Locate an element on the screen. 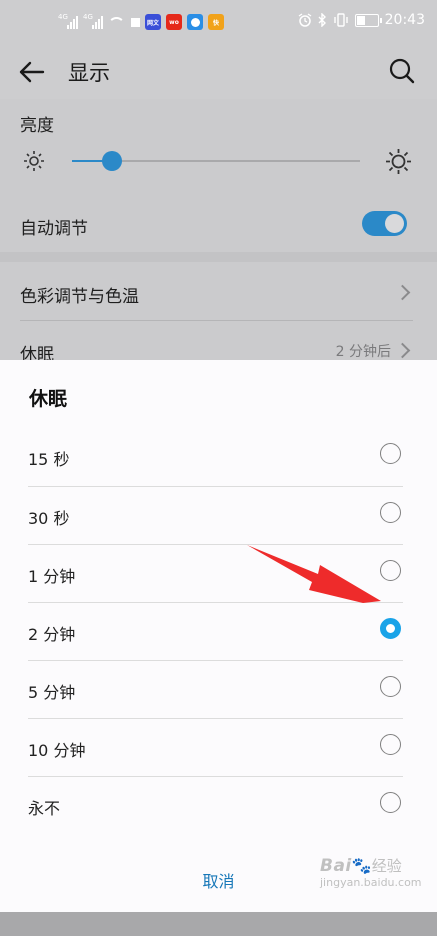 Image resolution: width=437 pixels, height=936 pixels. red-arrow-annotation is located at coordinates (314, 574).